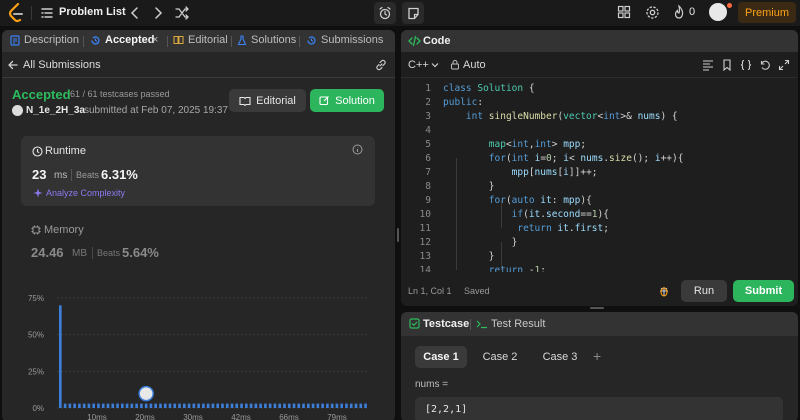  I want to click on editorial-button: Editorial, so click(267, 100).